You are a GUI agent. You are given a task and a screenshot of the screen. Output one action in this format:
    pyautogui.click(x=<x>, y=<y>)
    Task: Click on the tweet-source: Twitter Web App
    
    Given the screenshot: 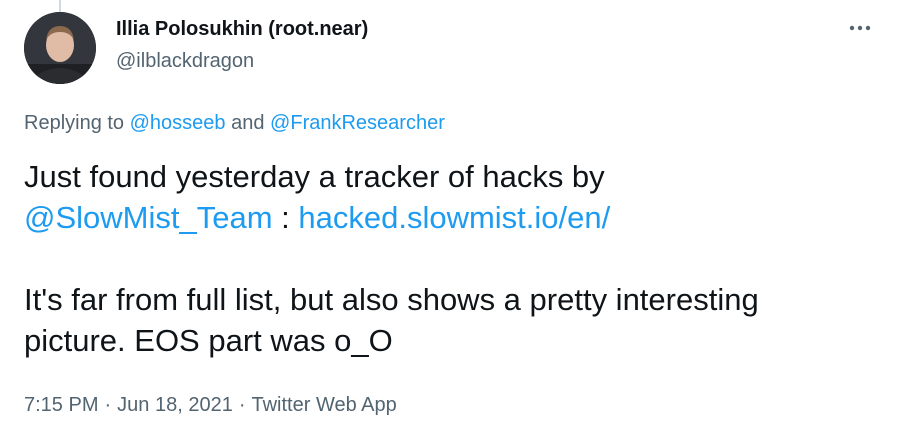 What is the action you would take?
    pyautogui.click(x=323, y=405)
    